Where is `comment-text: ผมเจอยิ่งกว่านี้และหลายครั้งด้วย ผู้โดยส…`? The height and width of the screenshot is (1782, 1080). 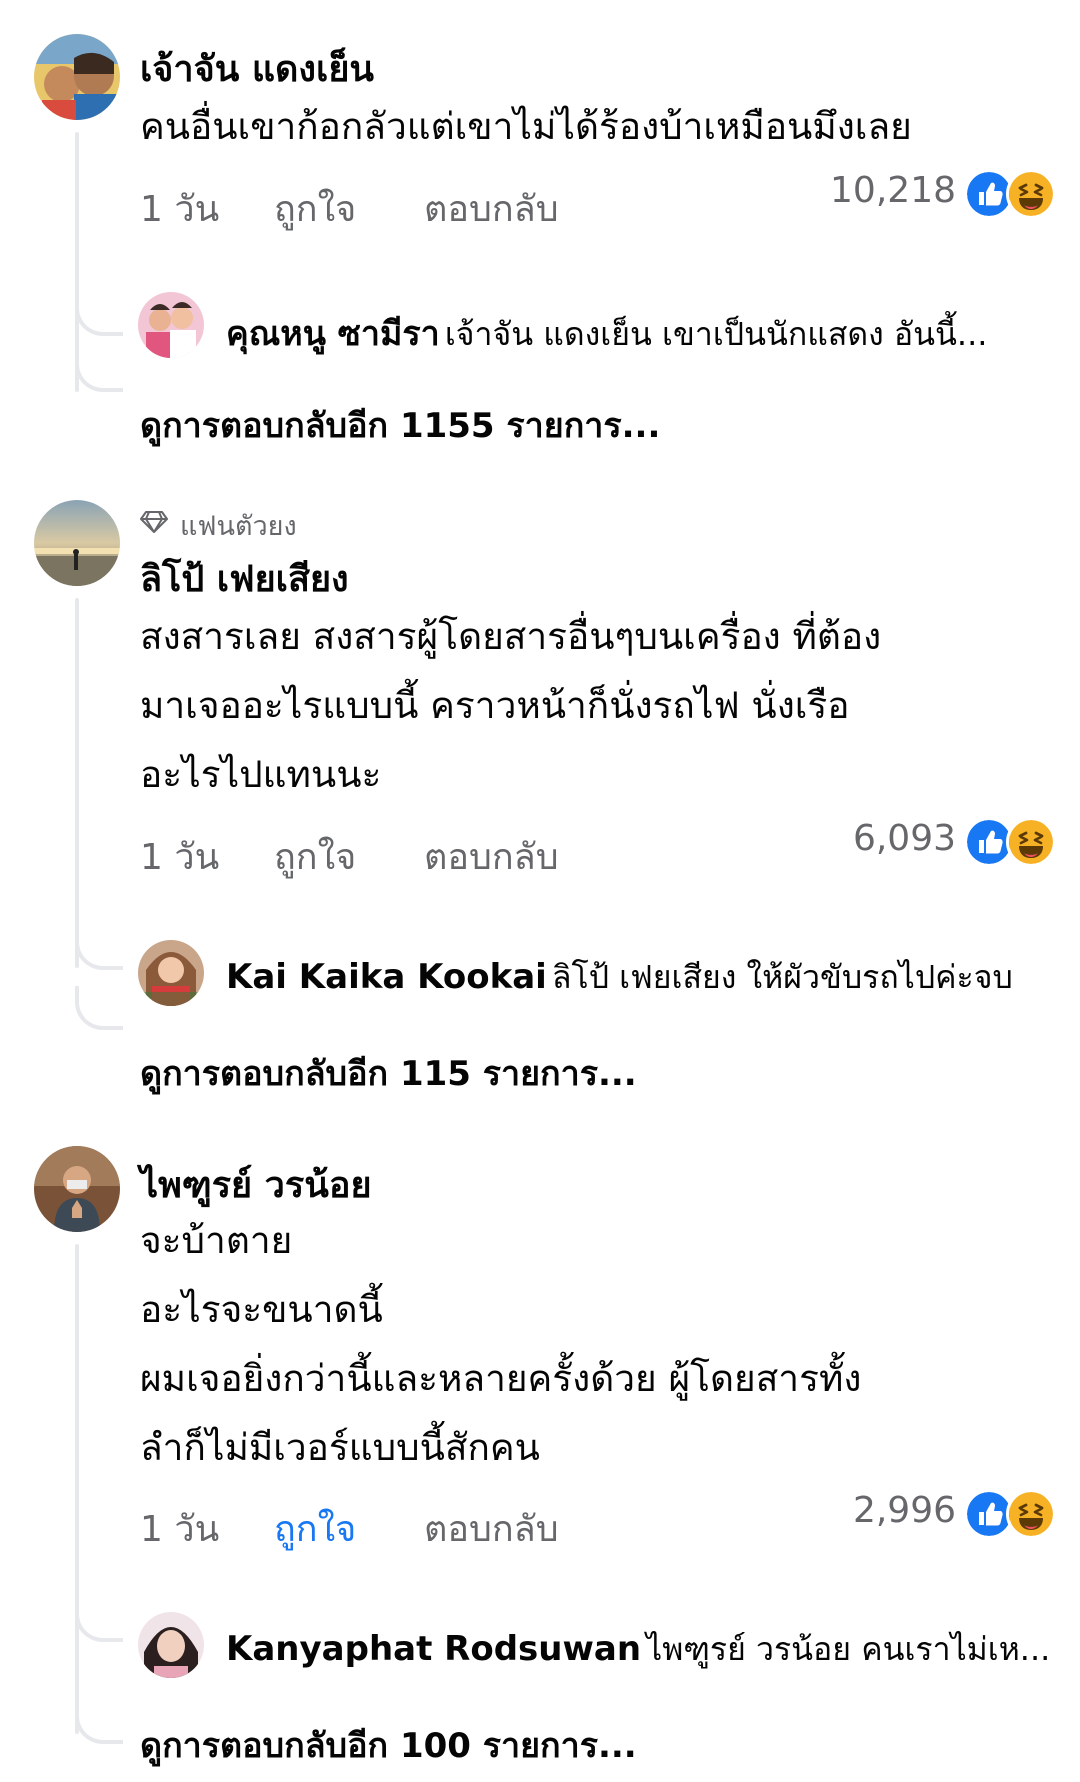
comment-text: ผมเจอยิ่งกว่านี้และหลายครั้งด้วย ผู้โดยส… is located at coordinates (501, 1378).